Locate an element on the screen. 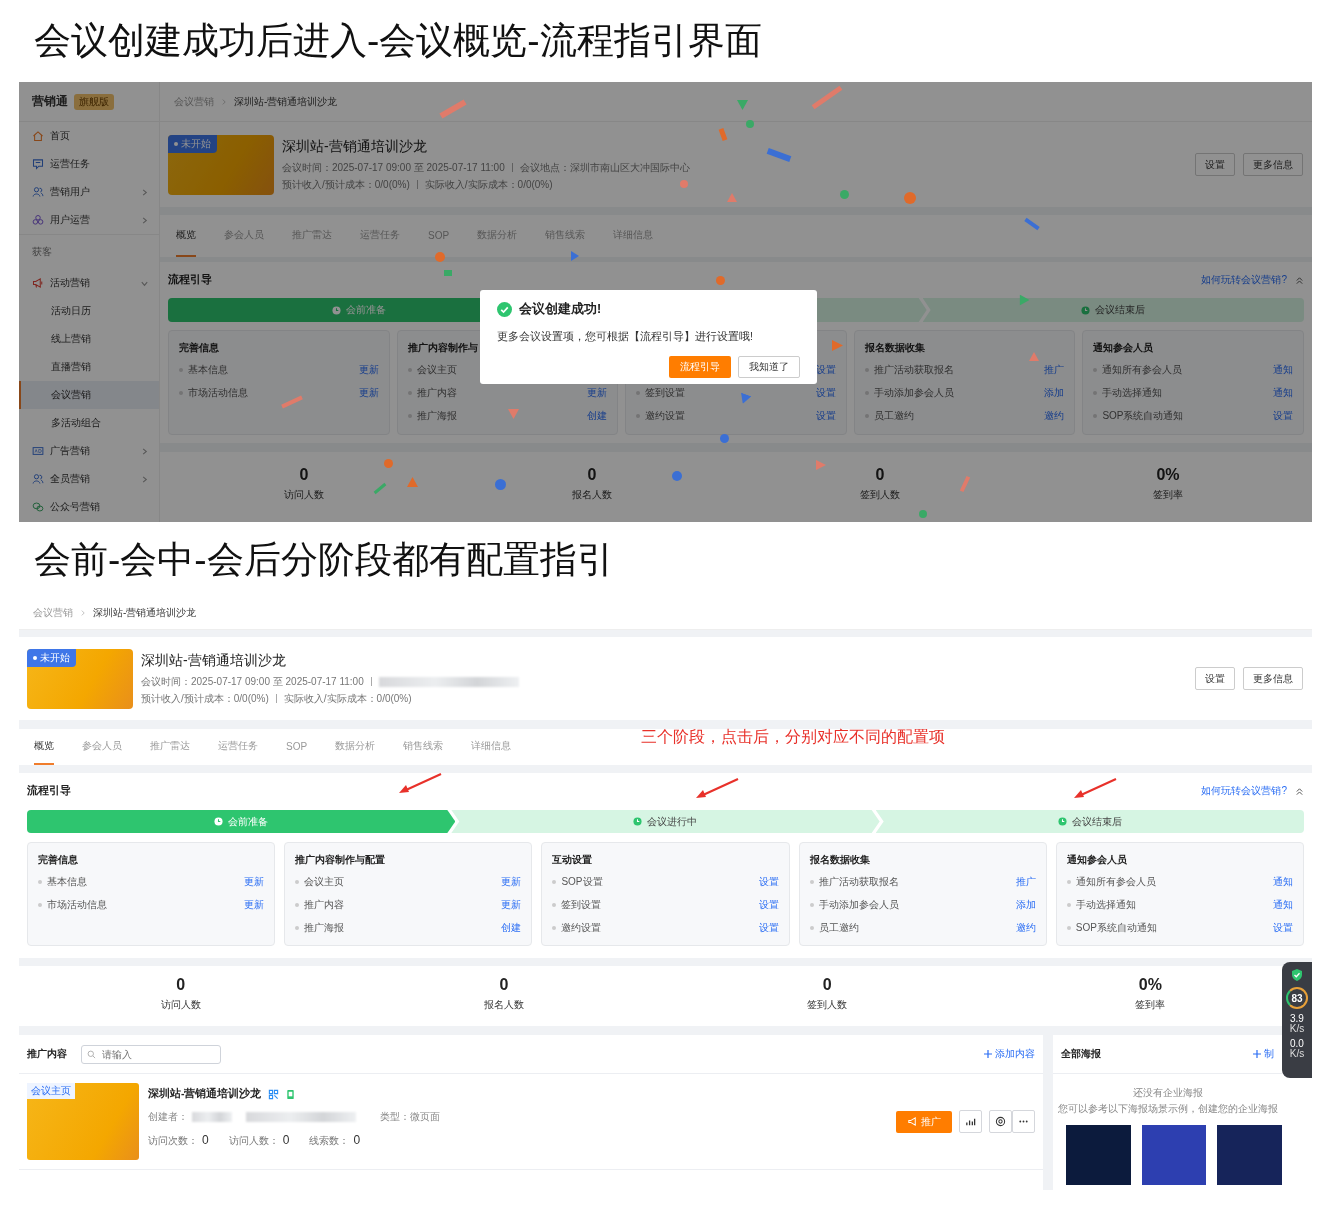 The image size is (1329, 1212). sidebar-item: 首页 is located at coordinates (89, 136).